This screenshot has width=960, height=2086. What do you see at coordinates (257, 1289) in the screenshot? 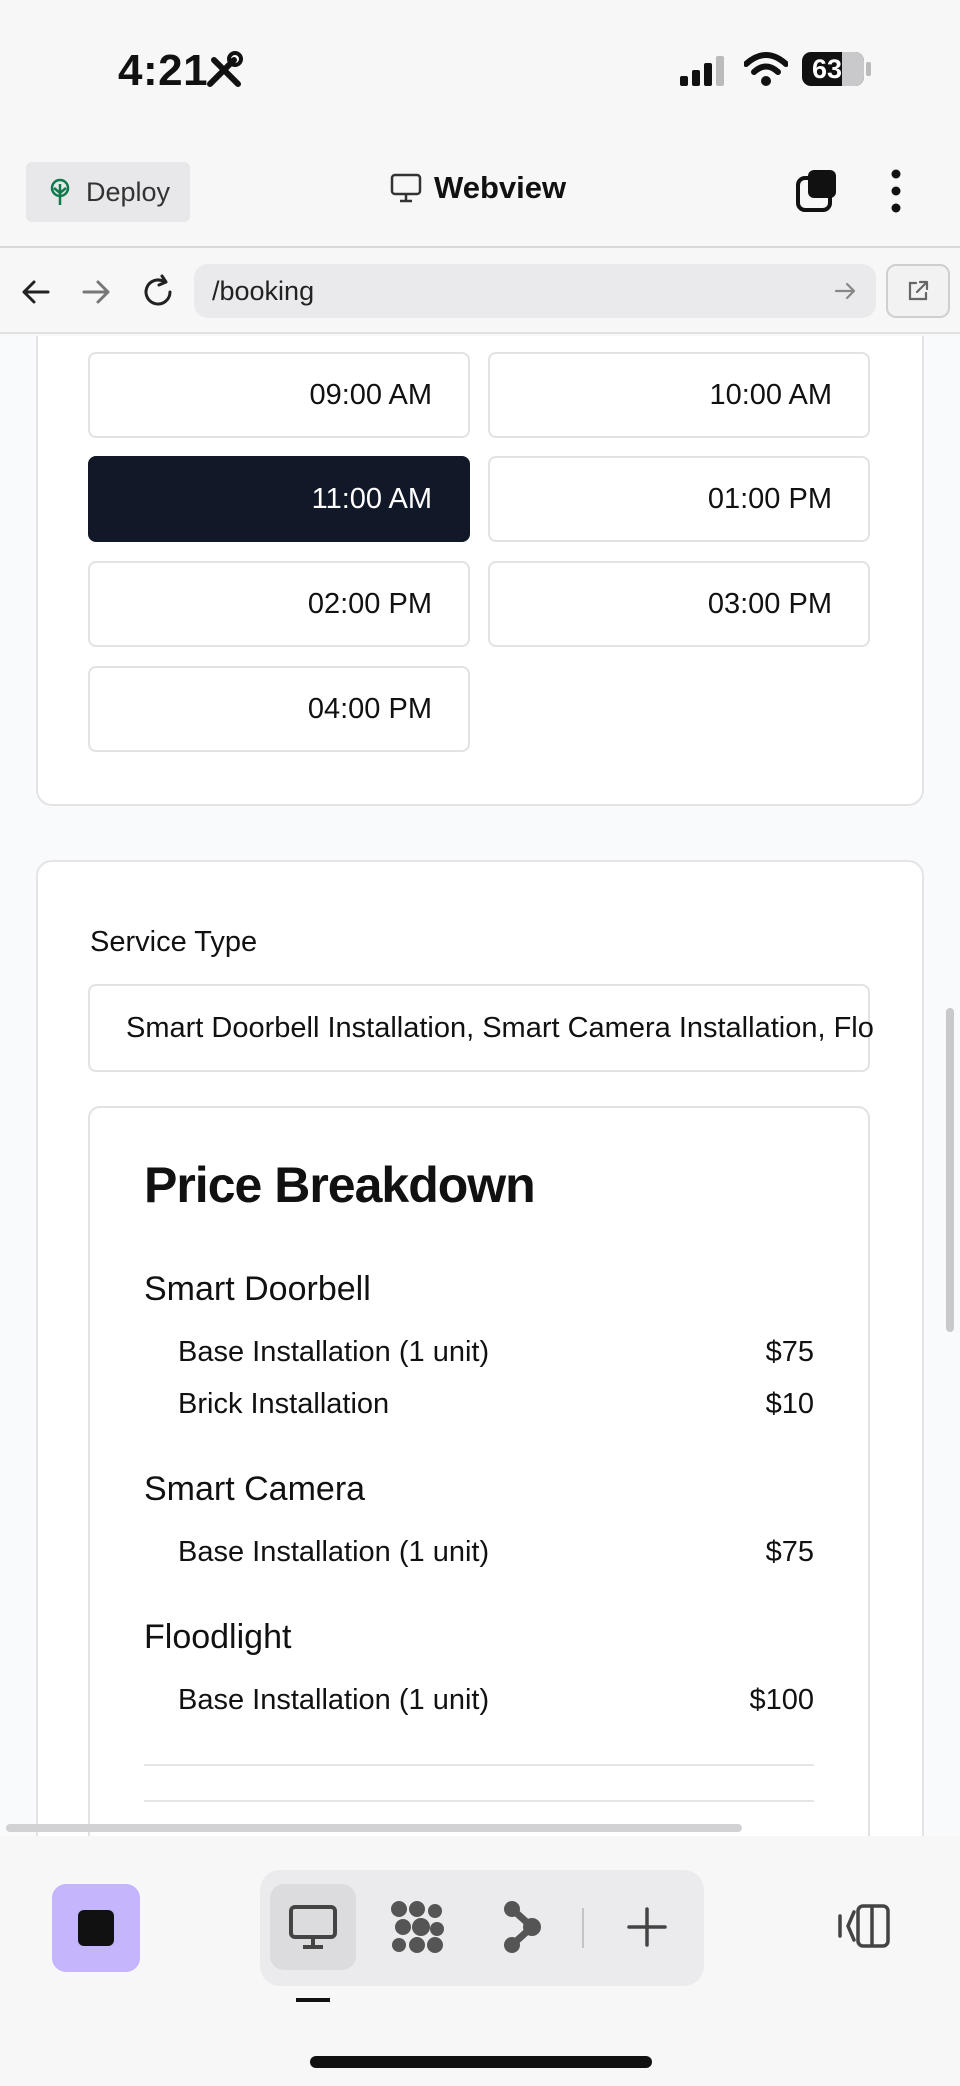
I see `section-smart-doorbell: Smart Doorbell` at bounding box center [257, 1289].